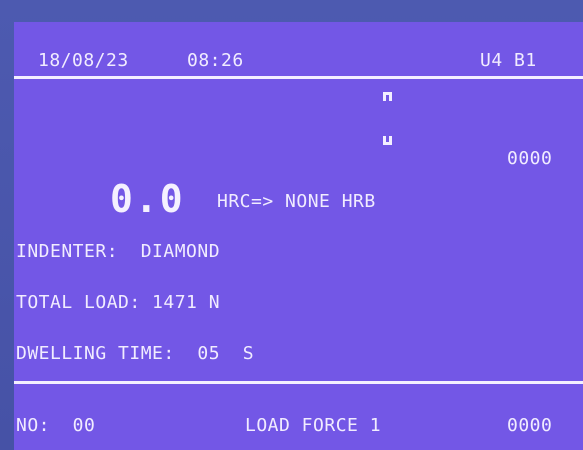 The width and height of the screenshot is (583, 450). Describe the element at coordinates (118, 302) in the screenshot. I see `total-load-setting: TOTAL LOAD: 1471 N` at that location.